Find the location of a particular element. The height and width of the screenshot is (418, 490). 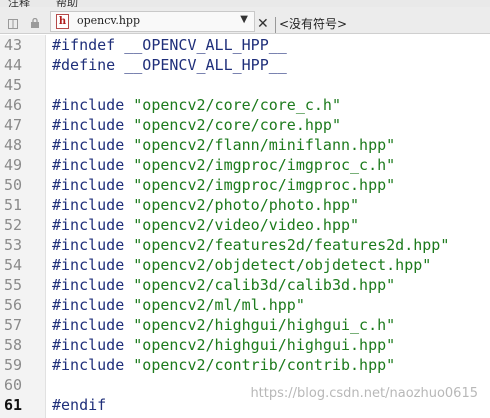

symbol-selector: <没有符号> is located at coordinates (313, 24).